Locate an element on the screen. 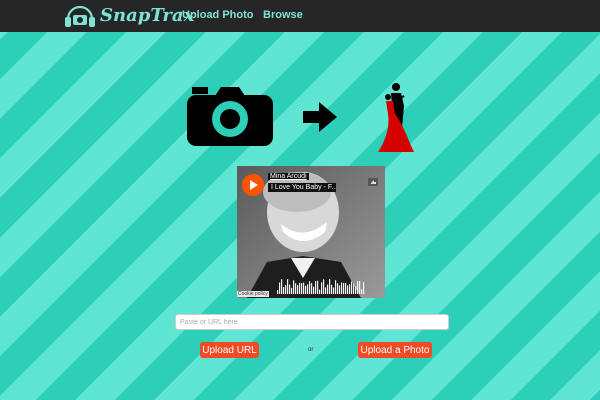 This screenshot has height=400, width=600. logo: SnapTrax is located at coordinates (129, 16).